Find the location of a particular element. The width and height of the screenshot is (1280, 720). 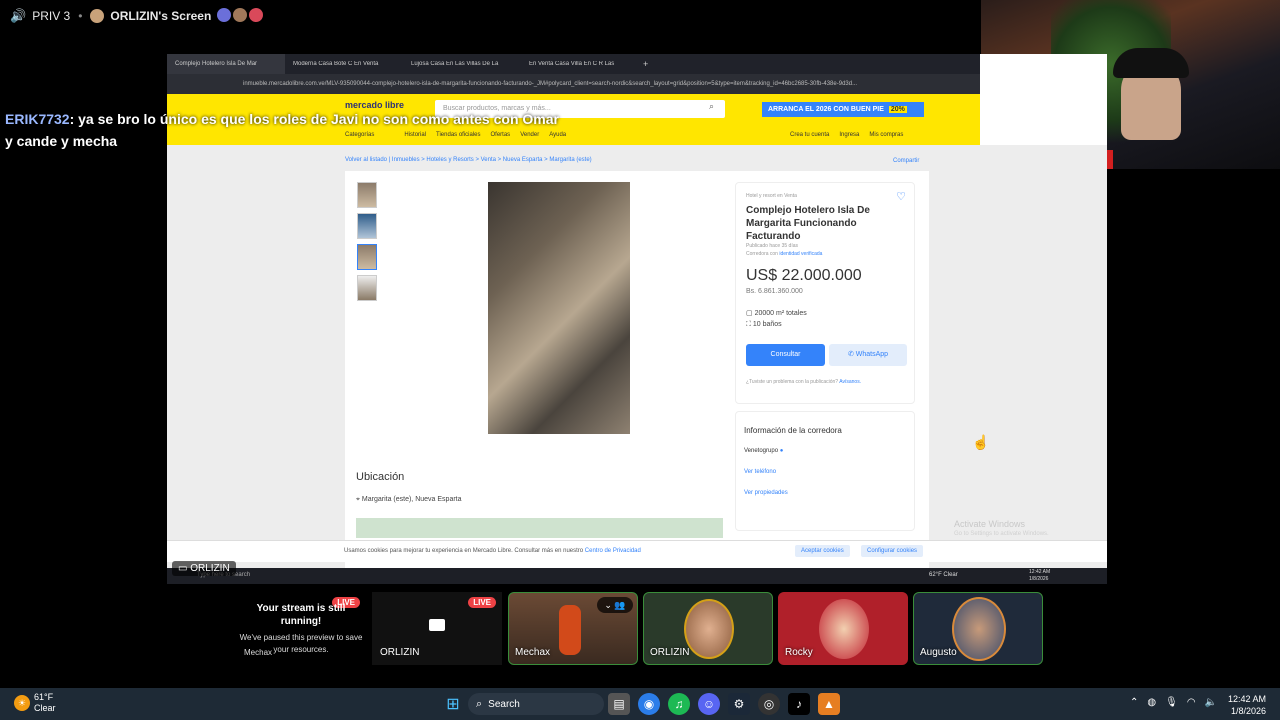

weather-icon: ☀ is located at coordinates (22, 703).